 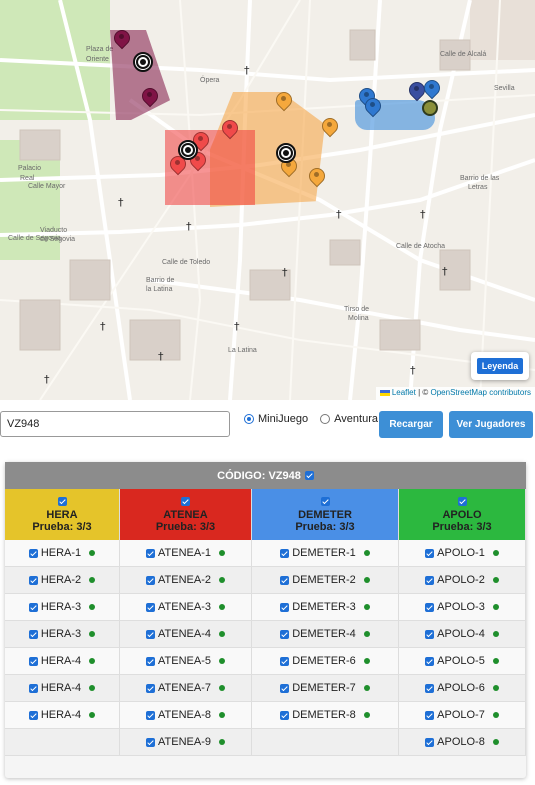 What do you see at coordinates (462, 715) in the screenshot?
I see `table-row: APOLO-7` at bounding box center [462, 715].